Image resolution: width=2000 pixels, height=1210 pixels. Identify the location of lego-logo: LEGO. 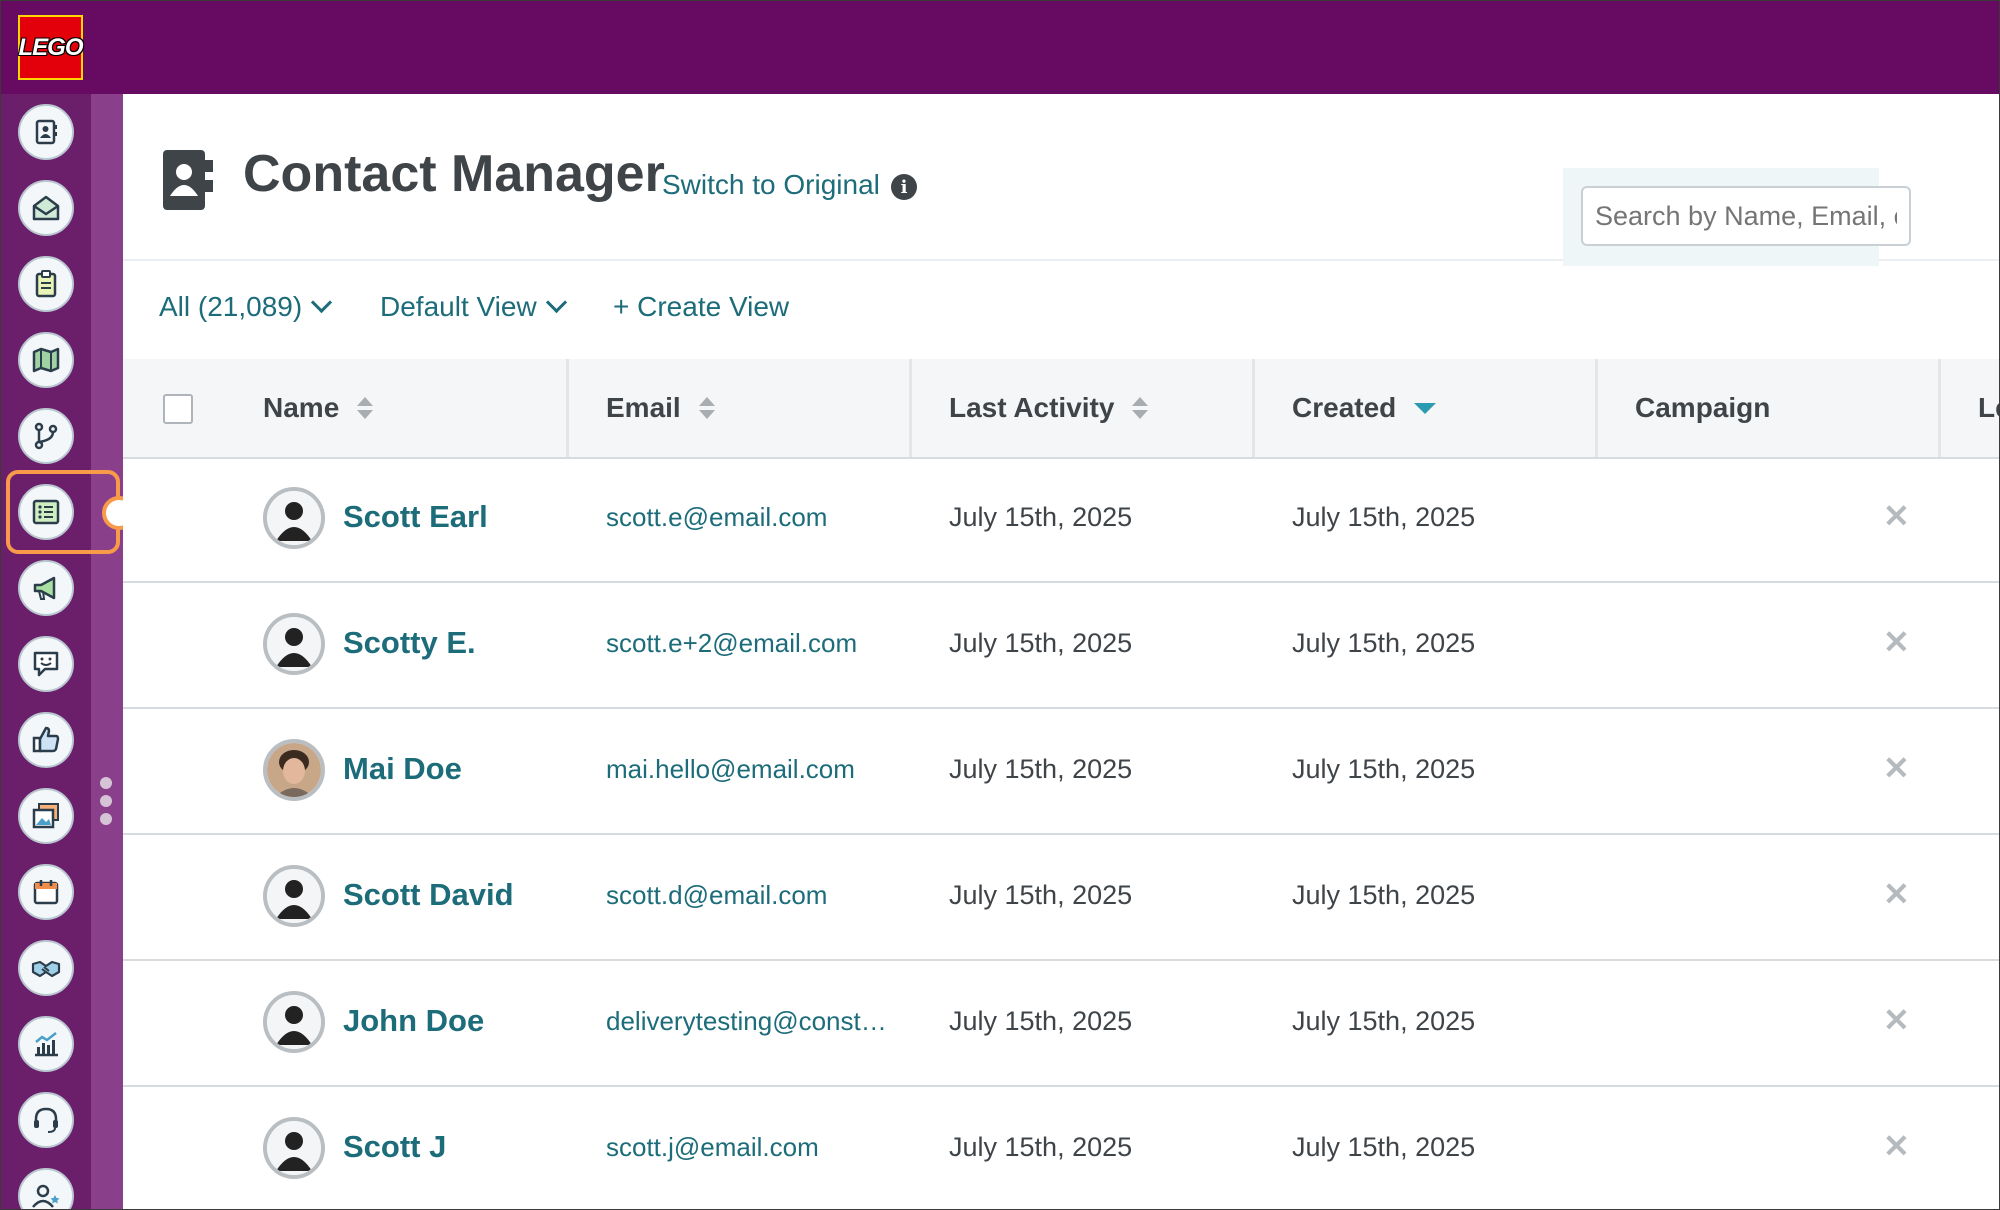
(51, 47).